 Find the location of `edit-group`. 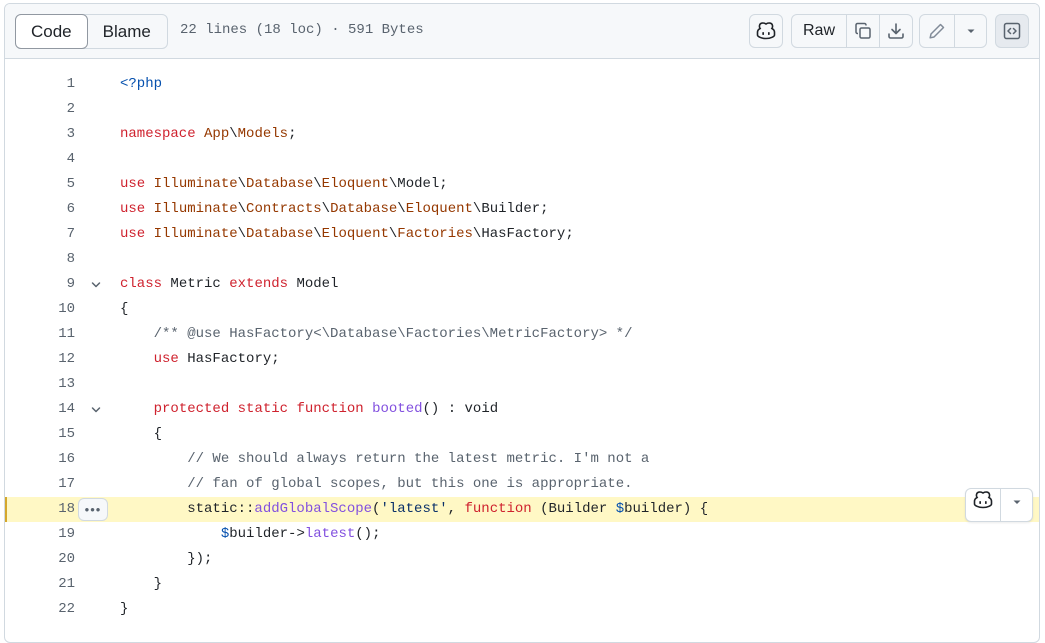

edit-group is located at coordinates (953, 31).